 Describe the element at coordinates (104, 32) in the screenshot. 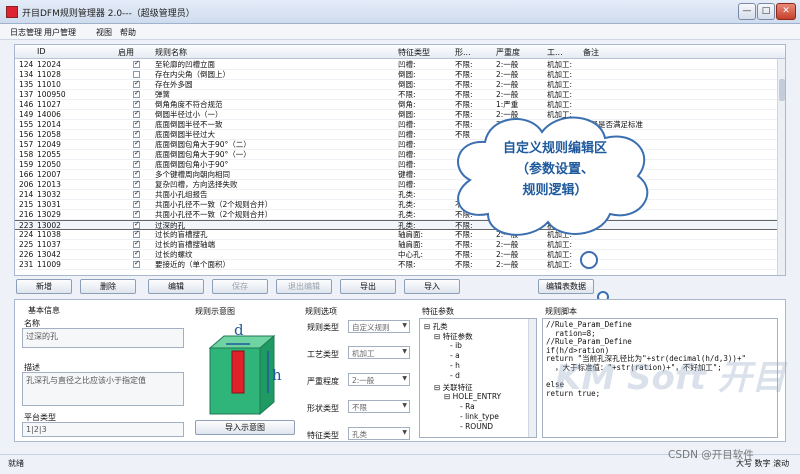

I see `menu-view: 视图` at that location.